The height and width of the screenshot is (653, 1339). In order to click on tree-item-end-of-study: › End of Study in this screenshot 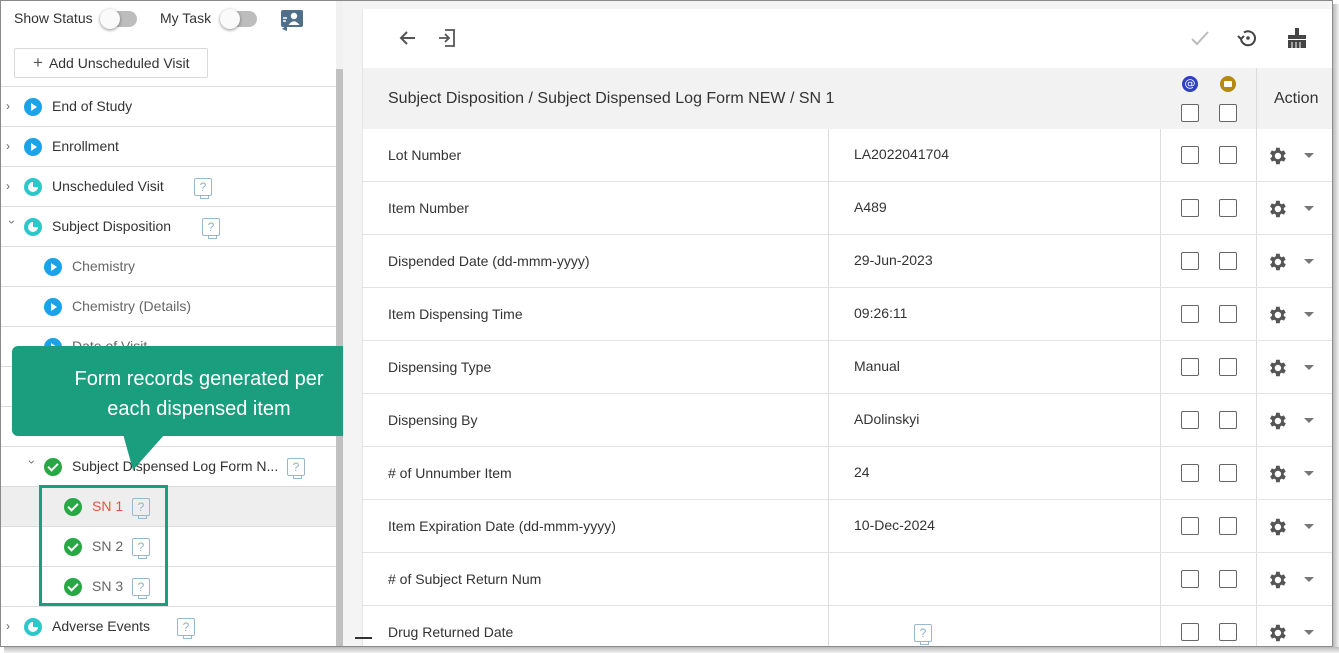, I will do `click(168, 106)`.